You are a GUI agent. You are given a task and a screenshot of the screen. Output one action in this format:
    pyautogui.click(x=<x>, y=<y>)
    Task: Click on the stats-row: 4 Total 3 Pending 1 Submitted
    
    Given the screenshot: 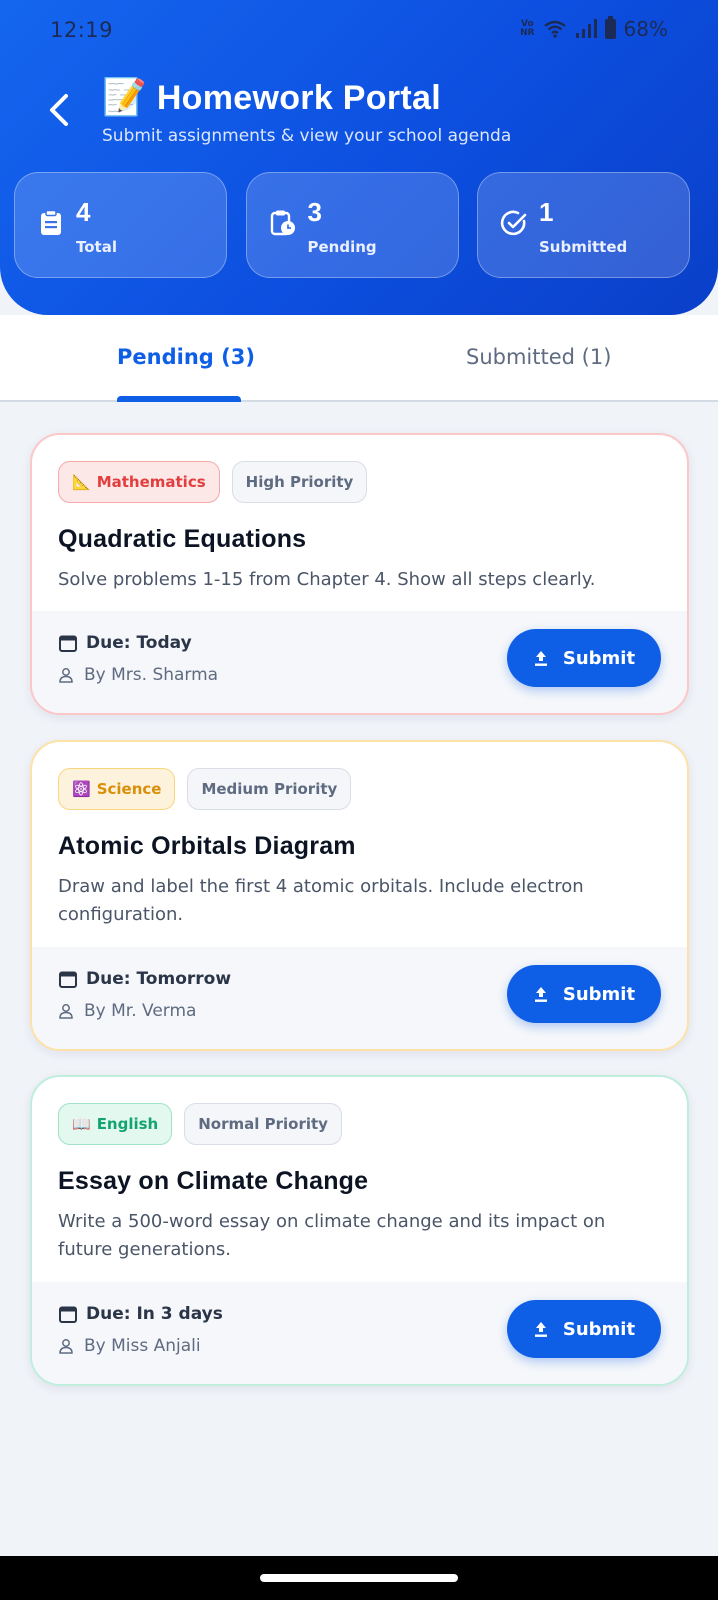 What is the action you would take?
    pyautogui.click(x=352, y=225)
    